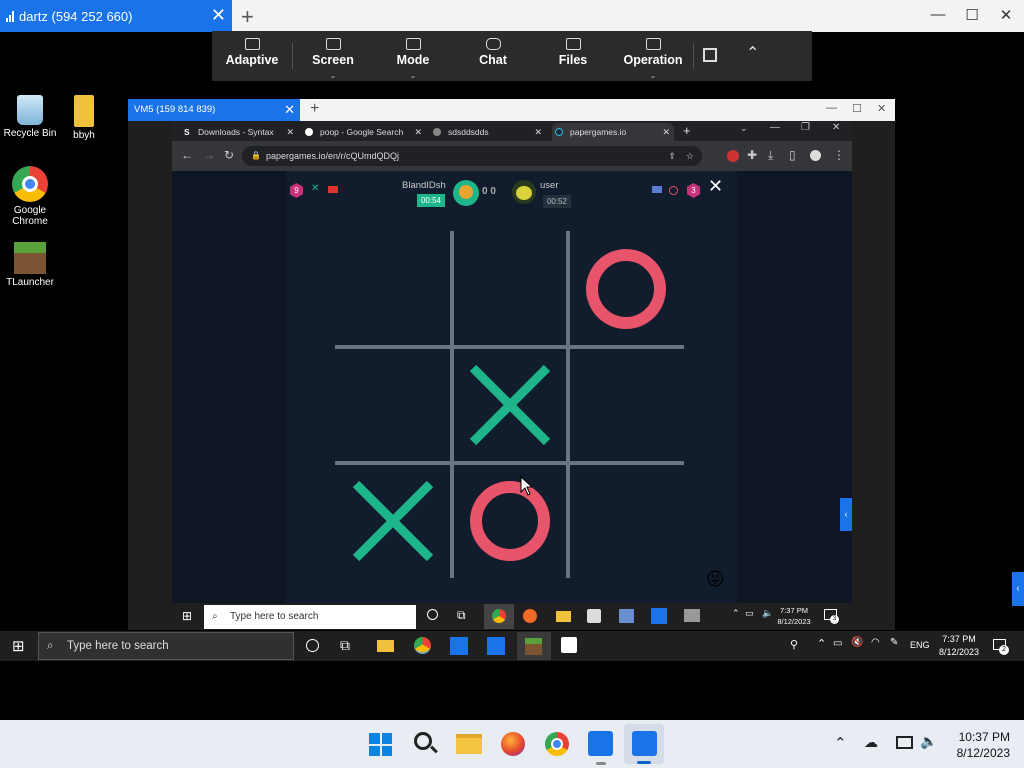 Image resolution: width=1024 pixels, height=768 pixels. Describe the element at coordinates (672, 156) in the screenshot. I see `share-icon: ⇪` at that location.